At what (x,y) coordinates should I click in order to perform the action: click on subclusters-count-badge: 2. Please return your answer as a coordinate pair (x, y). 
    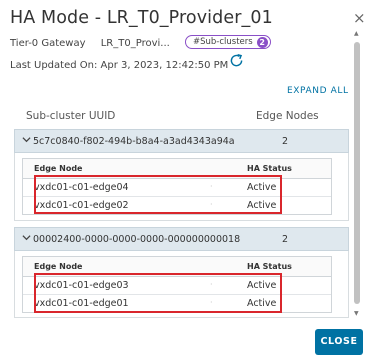
    Looking at the image, I should click on (262, 42).